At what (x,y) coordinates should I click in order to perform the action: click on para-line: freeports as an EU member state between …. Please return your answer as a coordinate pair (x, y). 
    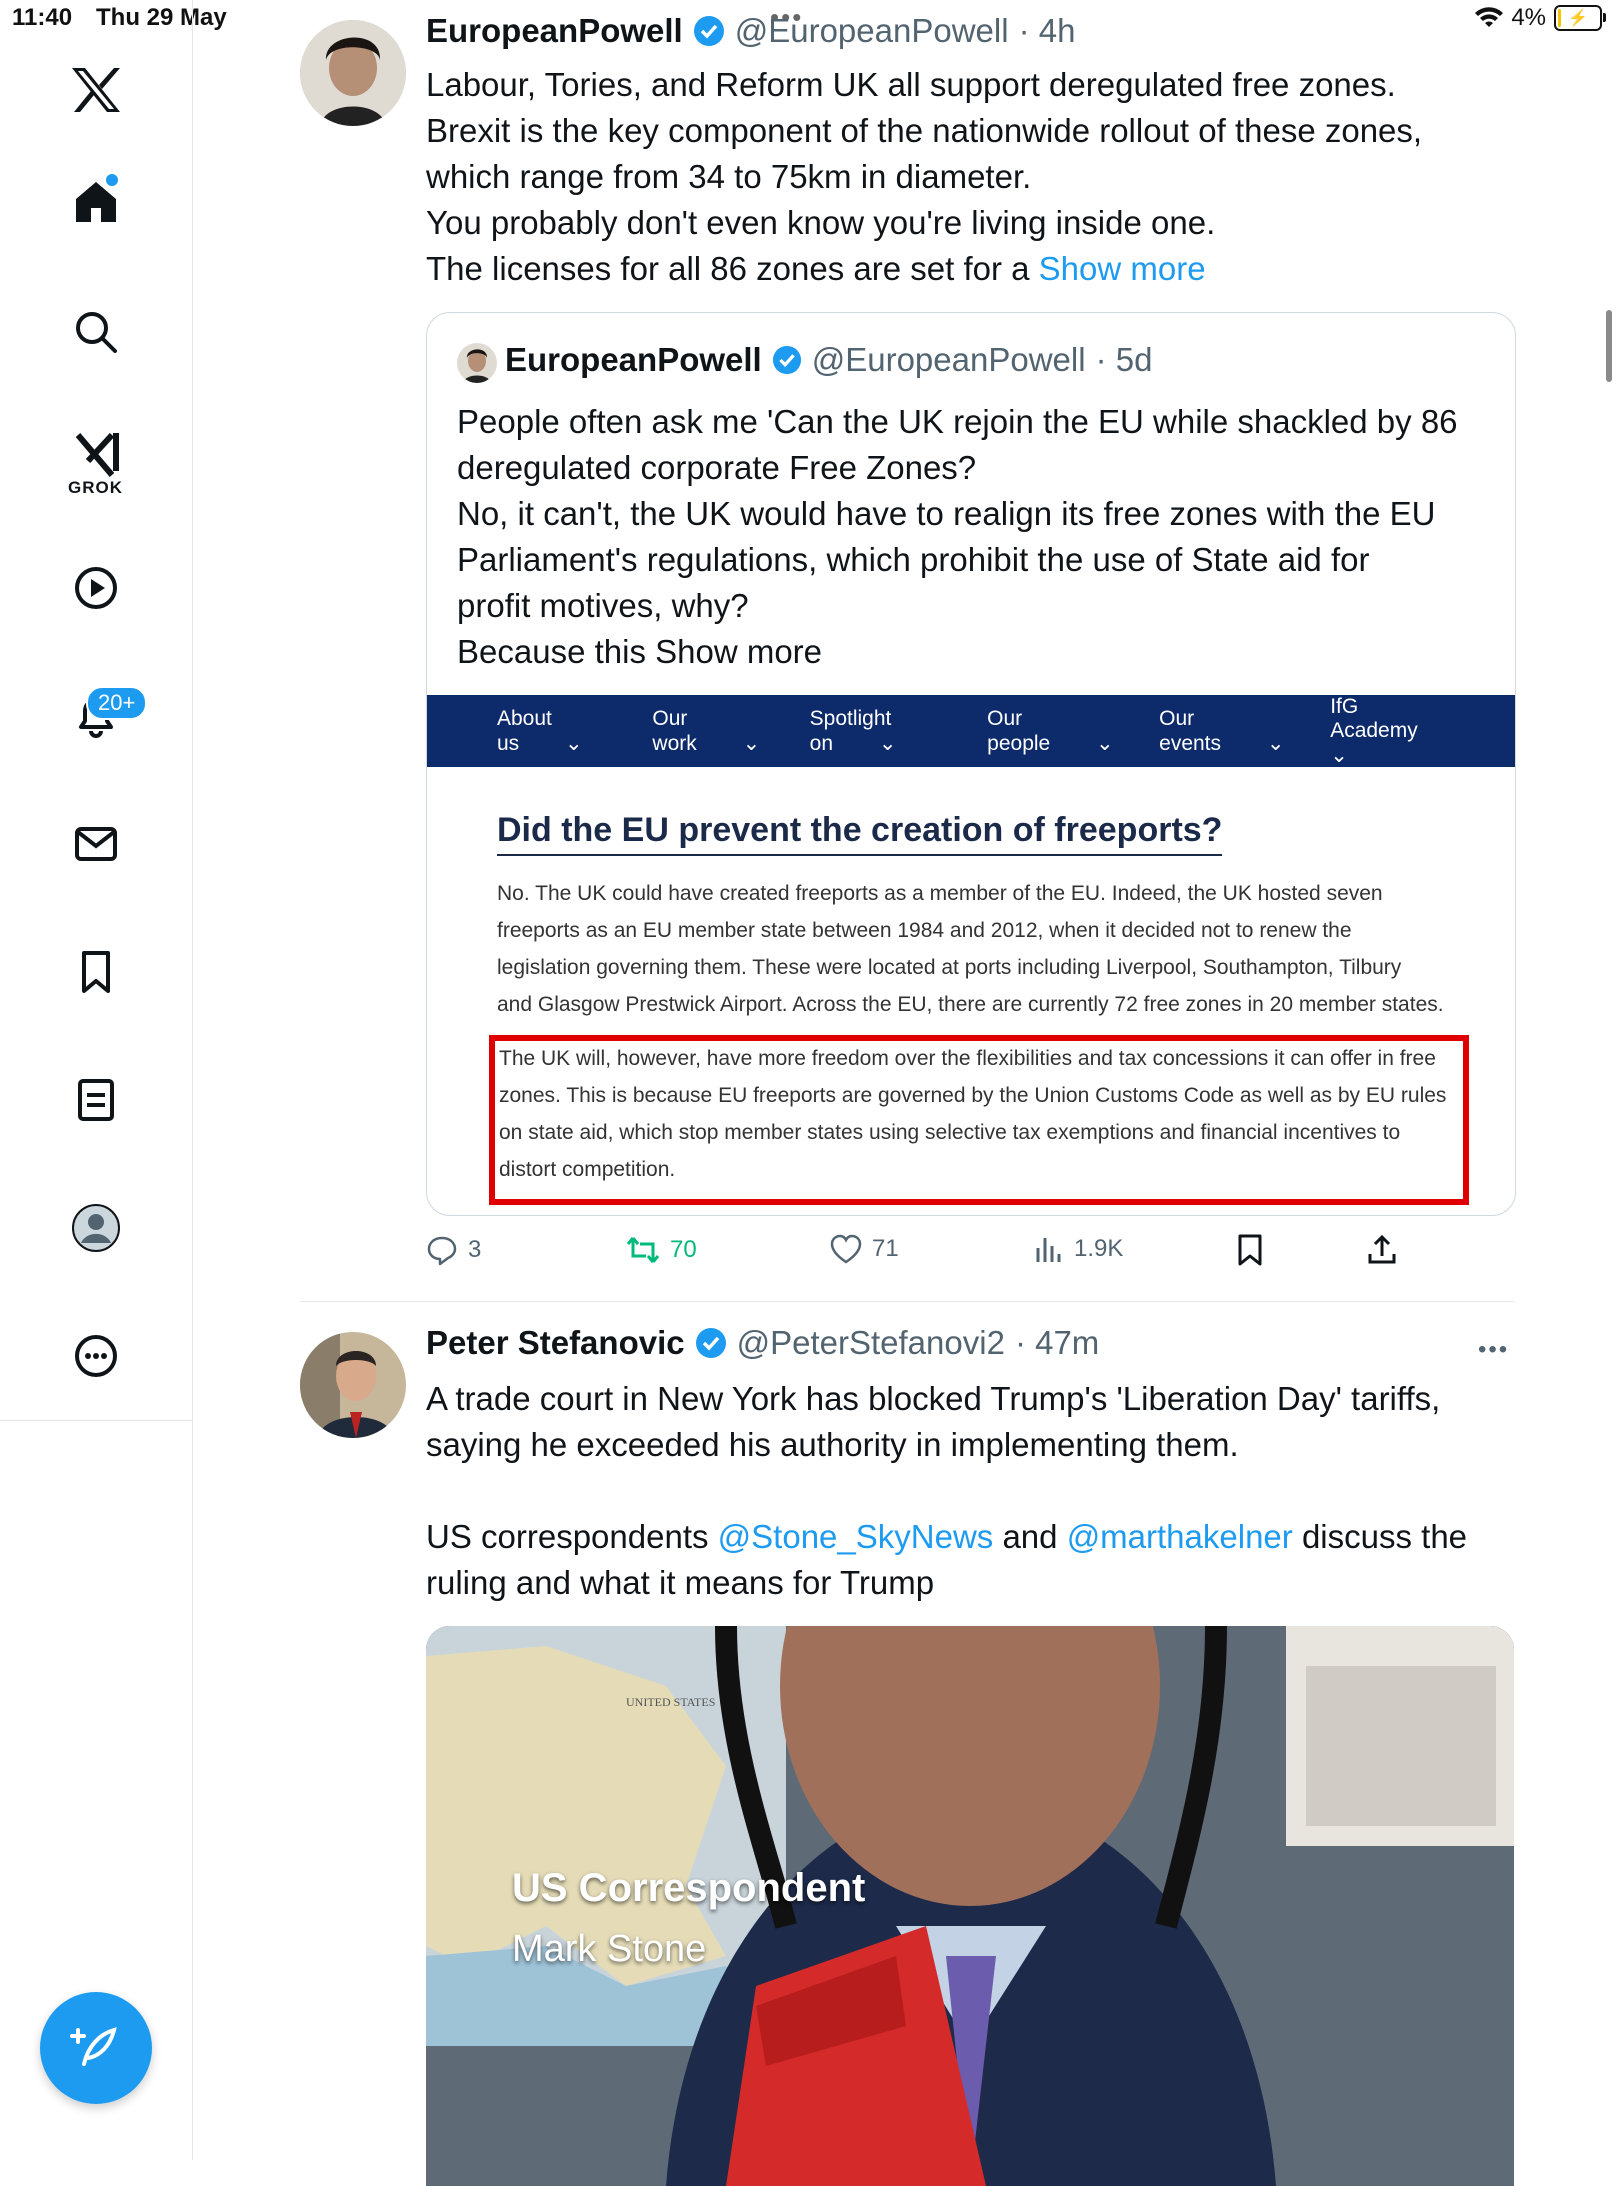
    Looking at the image, I should click on (924, 930).